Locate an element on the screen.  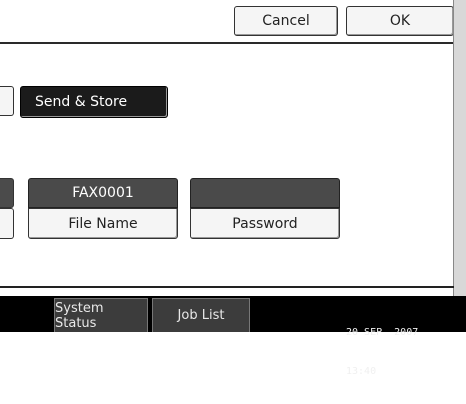
cancel-button: Cancel is located at coordinates (286, 21).